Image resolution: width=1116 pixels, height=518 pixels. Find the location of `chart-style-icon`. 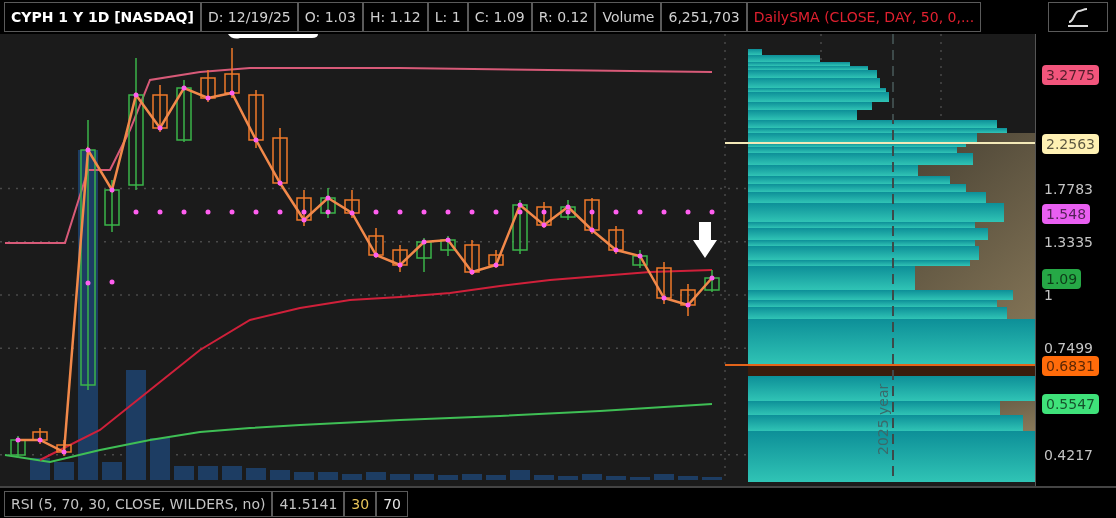

chart-style-icon is located at coordinates (1078, 17).